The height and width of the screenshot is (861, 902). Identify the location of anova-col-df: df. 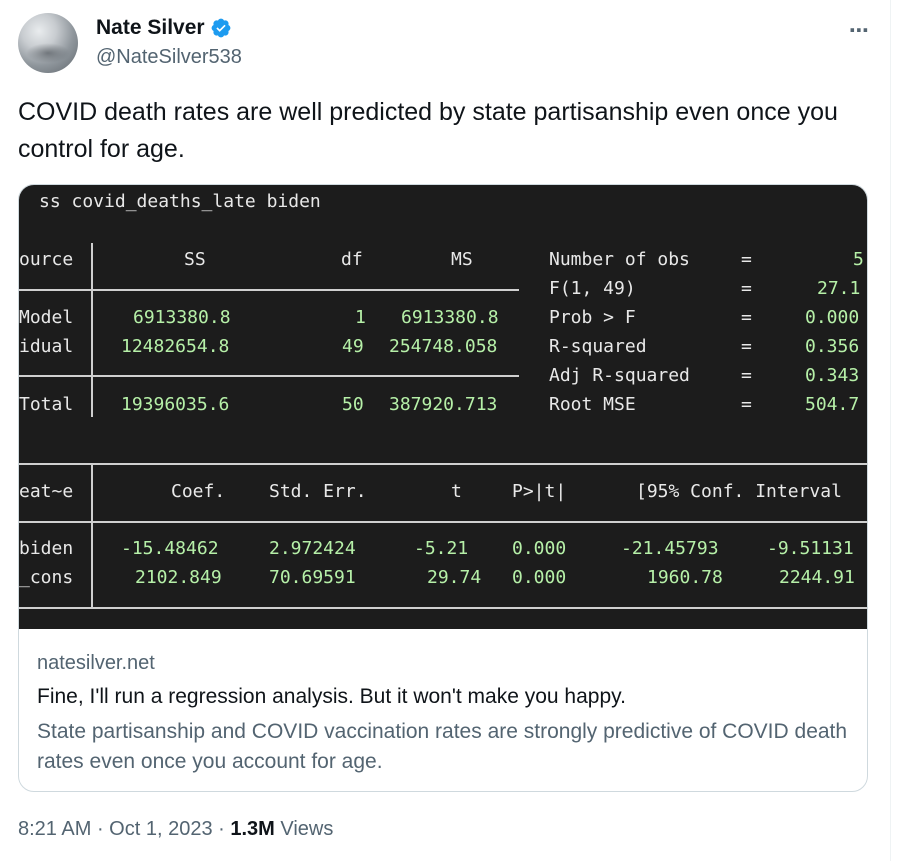
(352, 259).